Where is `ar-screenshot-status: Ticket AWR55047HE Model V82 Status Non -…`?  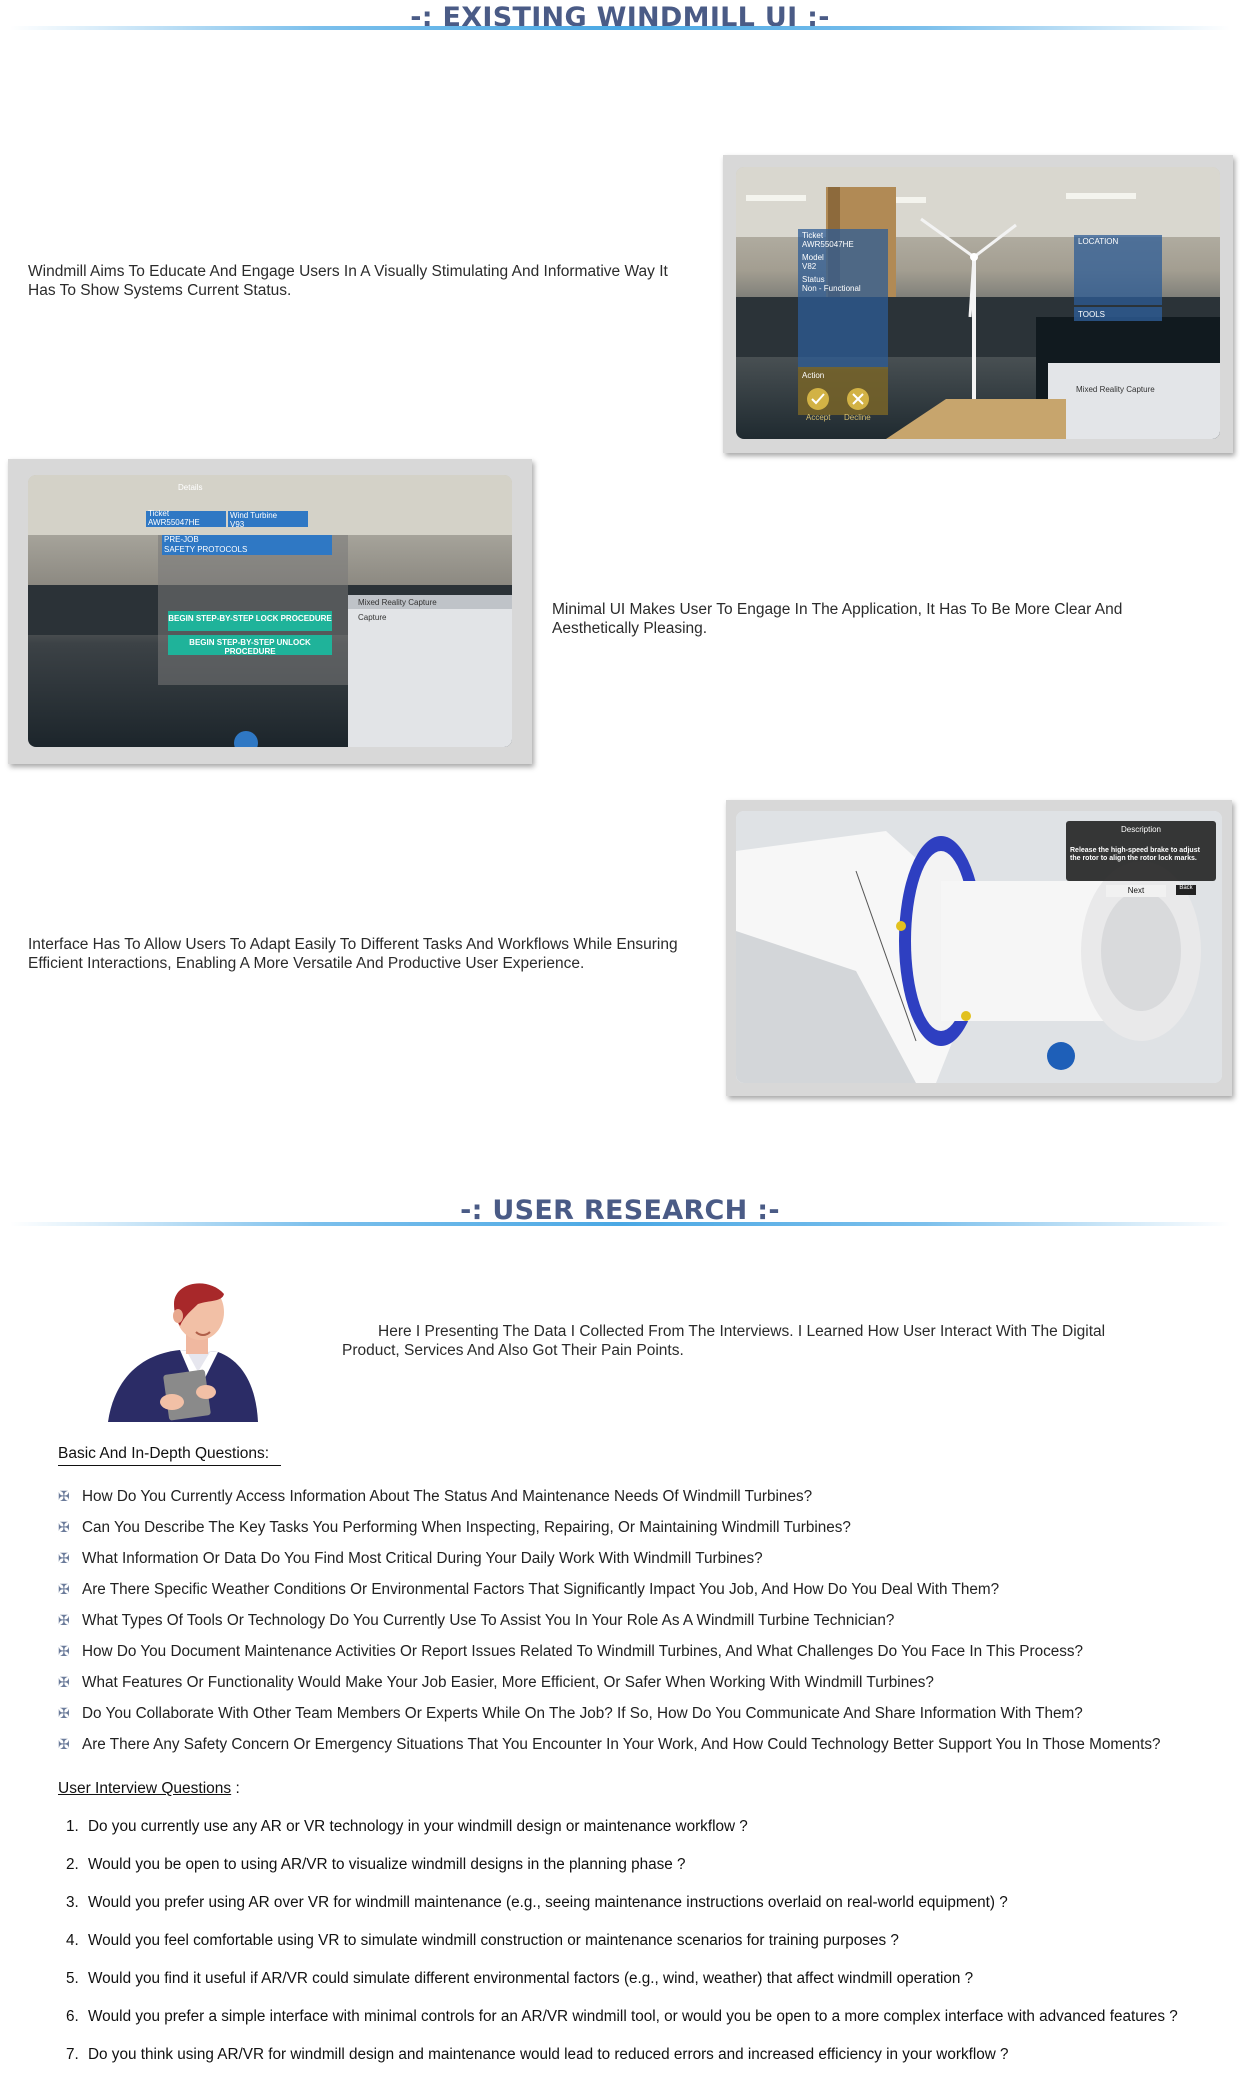
ar-screenshot-status: Ticket AWR55047HE Model V82 Status Non -… is located at coordinates (978, 303).